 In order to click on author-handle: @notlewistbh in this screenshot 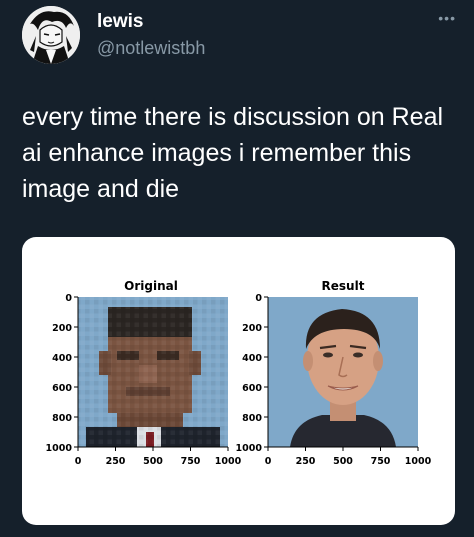, I will do `click(151, 48)`.